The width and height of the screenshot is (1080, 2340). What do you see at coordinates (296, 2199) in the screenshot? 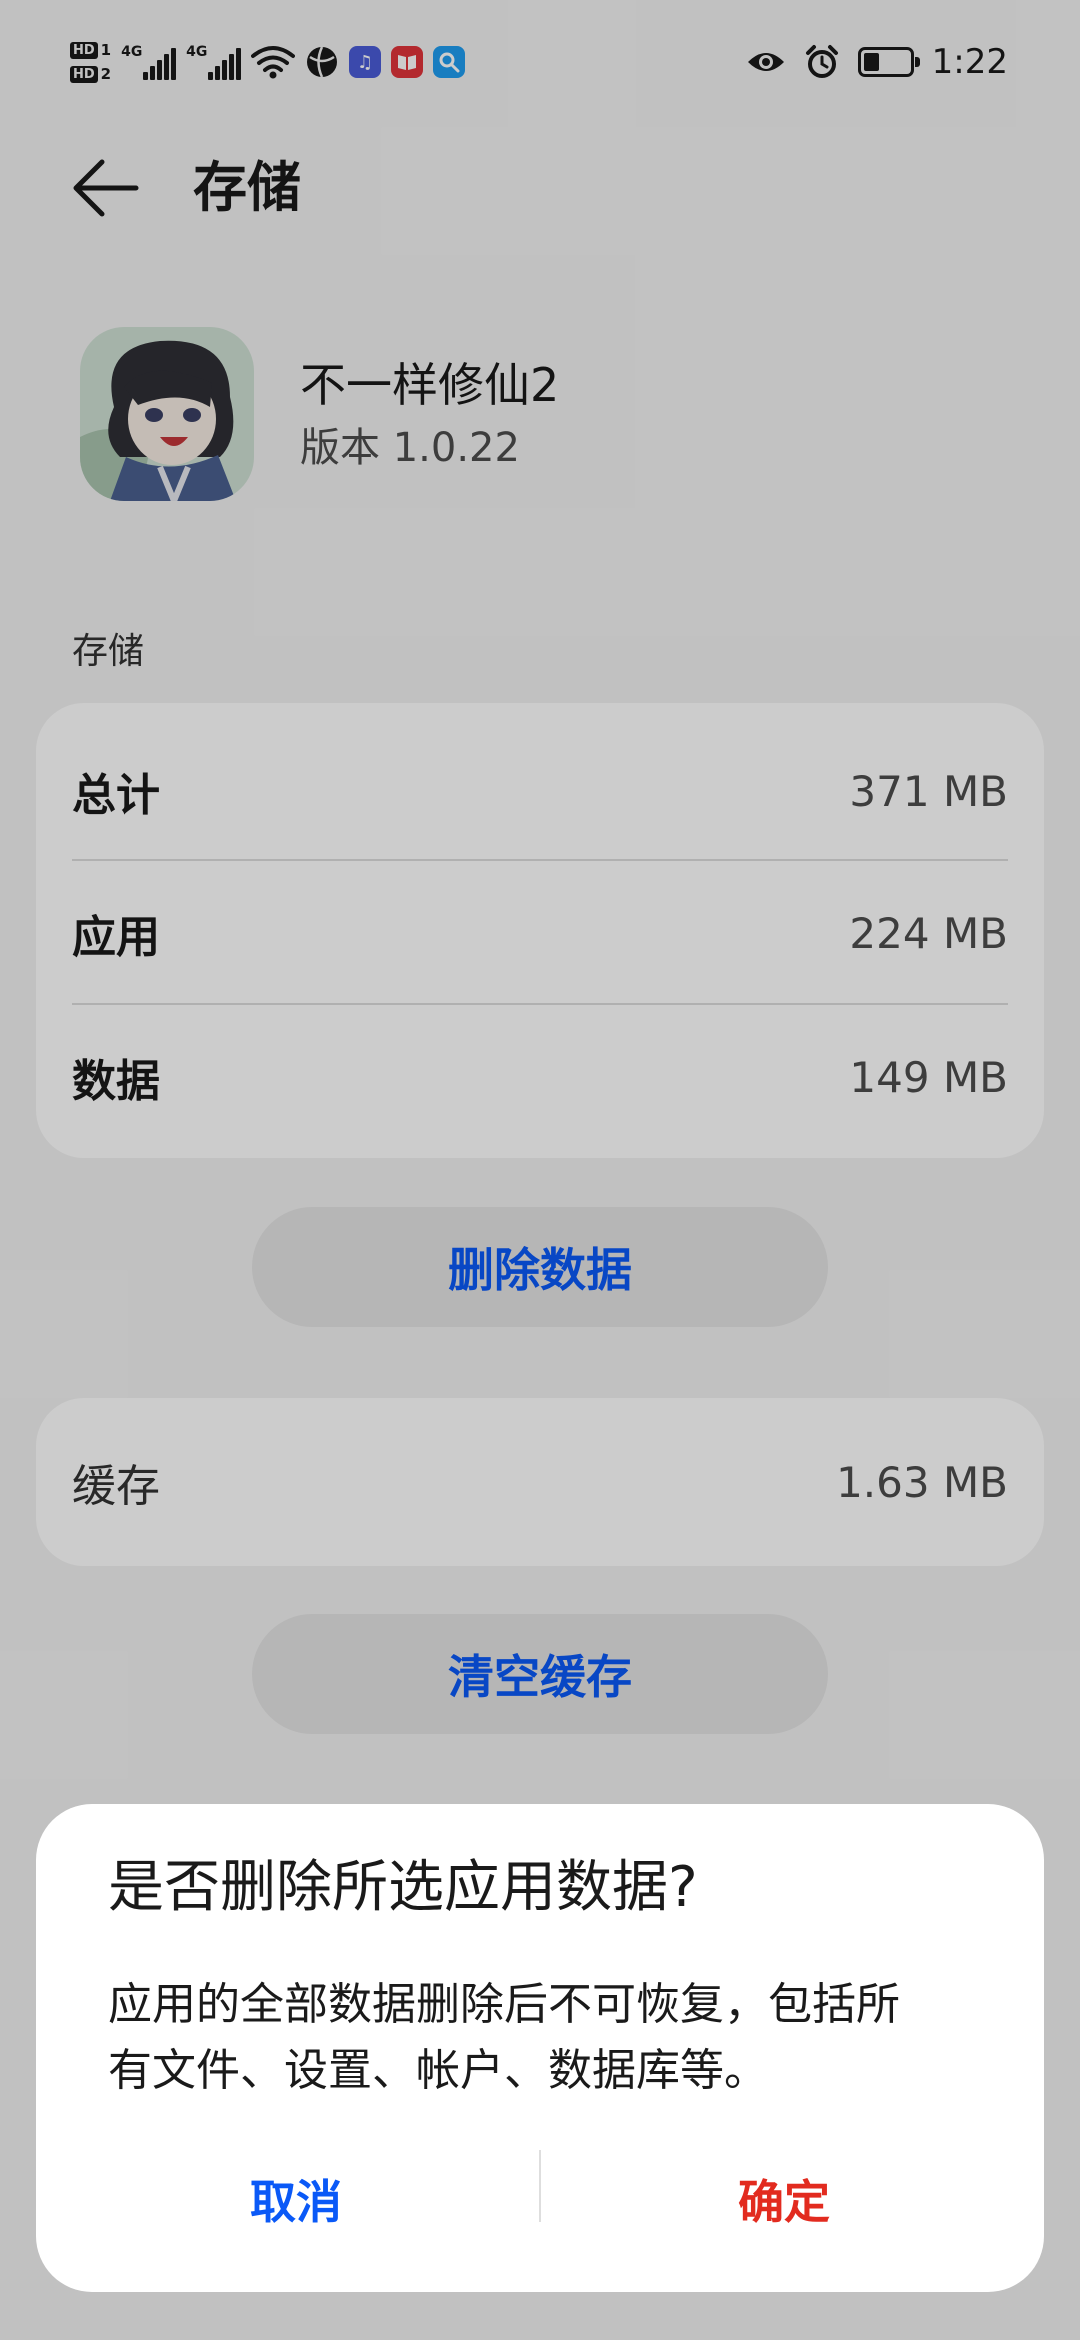
I see `cancel-button: 取消` at bounding box center [296, 2199].